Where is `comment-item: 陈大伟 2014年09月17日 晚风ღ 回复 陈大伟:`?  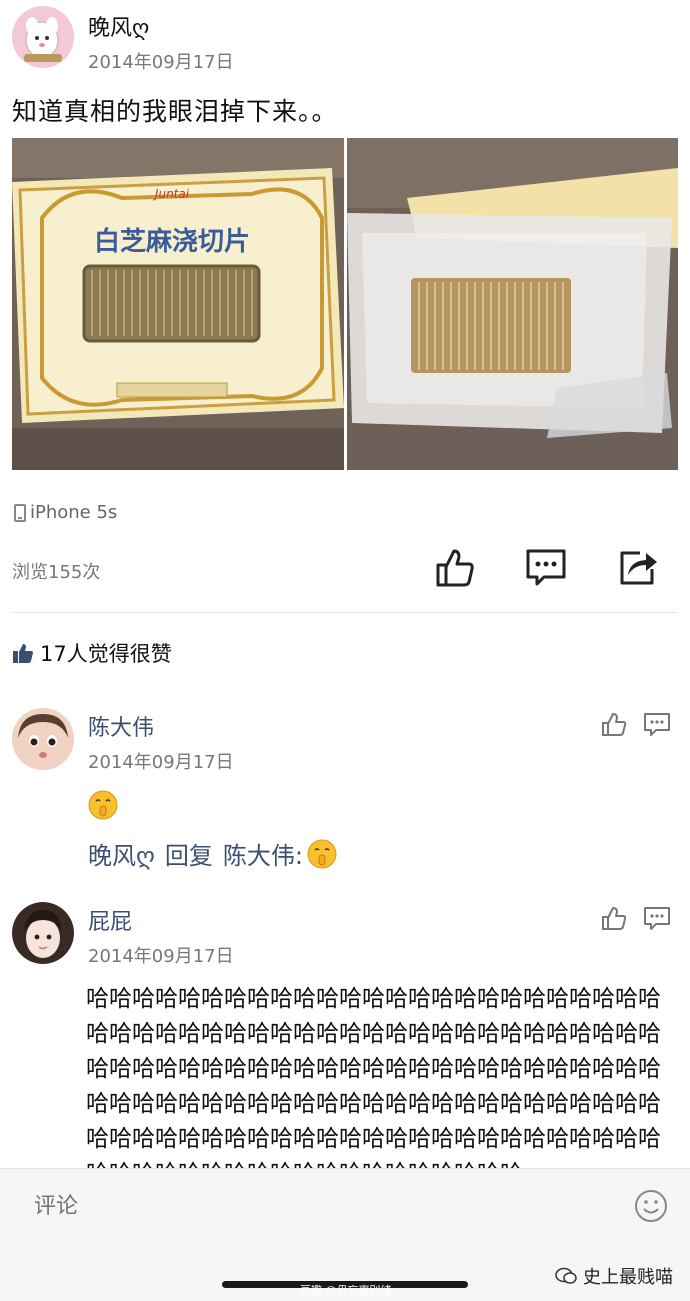 comment-item: 陈大伟 2014年09月17日 晚风ღ 回复 陈大伟: is located at coordinates (345, 789).